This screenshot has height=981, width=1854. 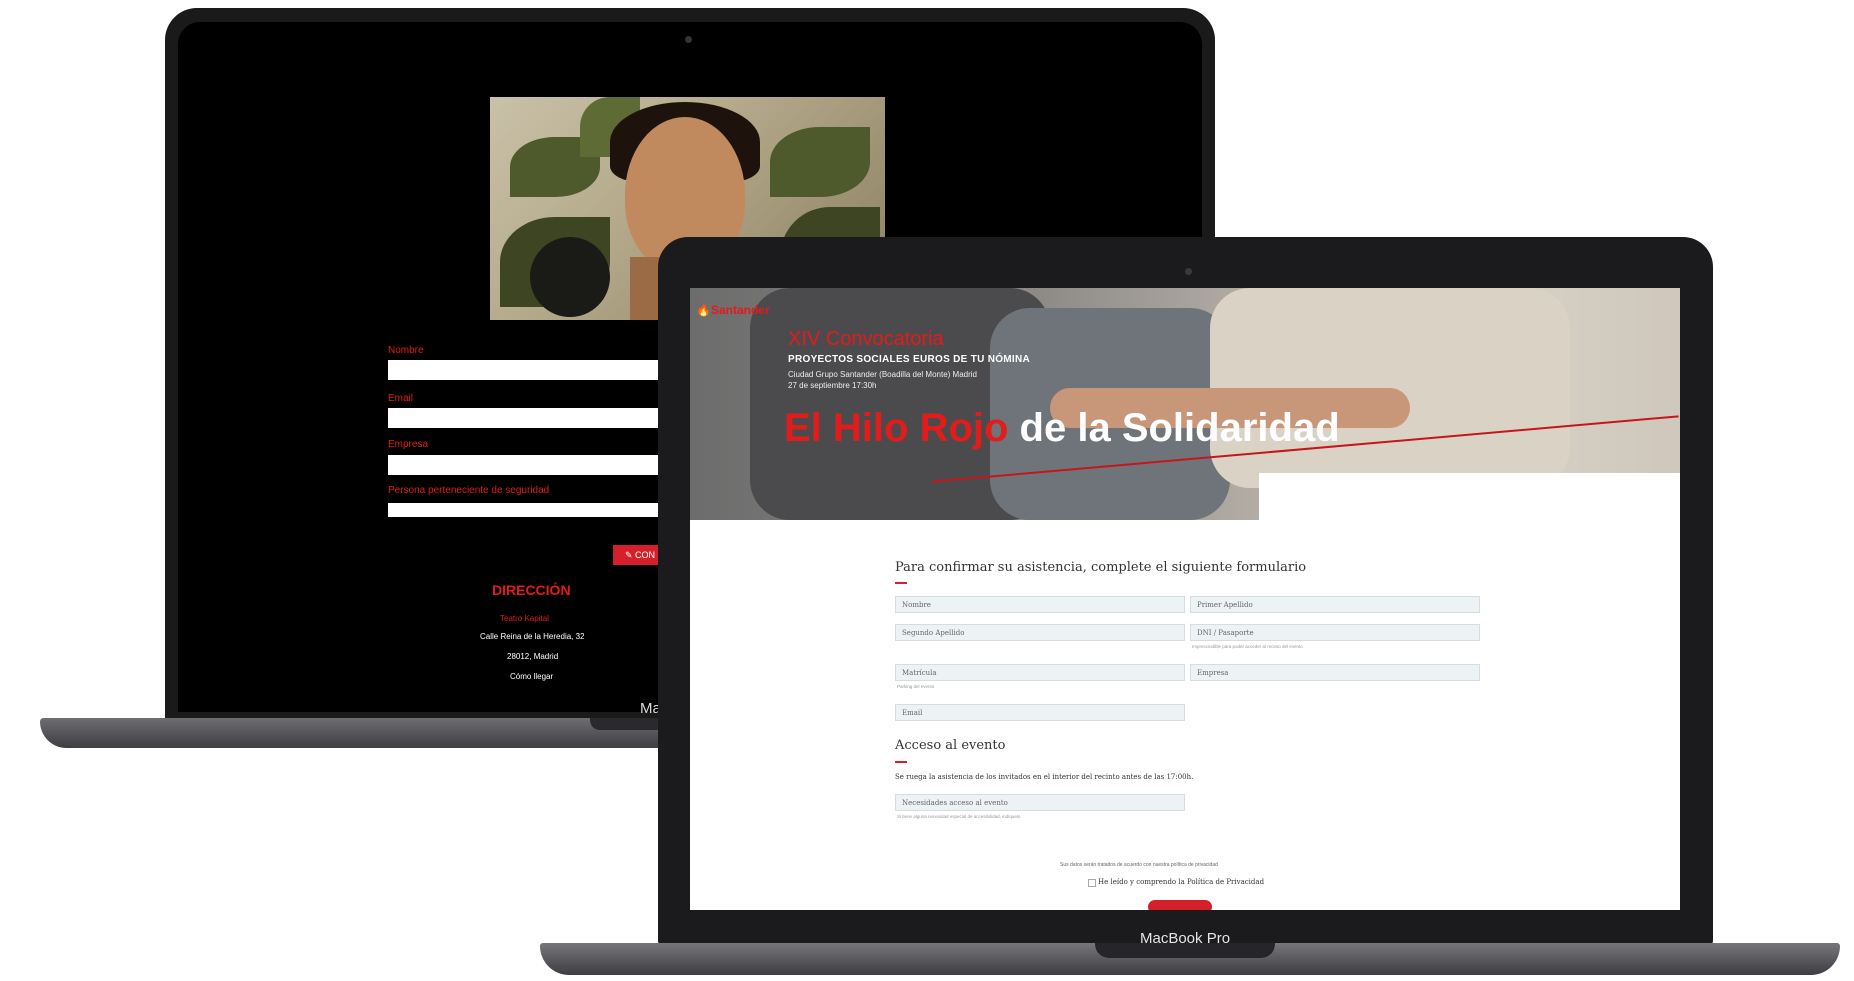 What do you see at coordinates (531, 590) in the screenshot?
I see `direccion-heading: DIRECCIÓN` at bounding box center [531, 590].